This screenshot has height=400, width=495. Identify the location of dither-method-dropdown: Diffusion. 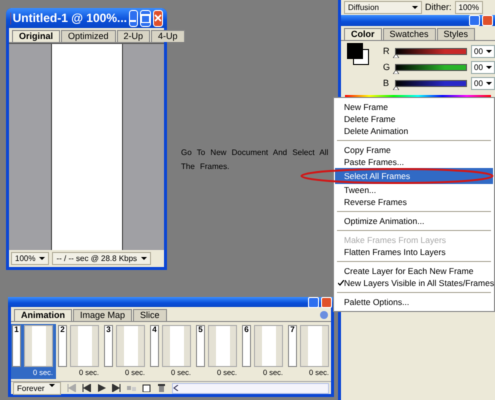
(383, 7).